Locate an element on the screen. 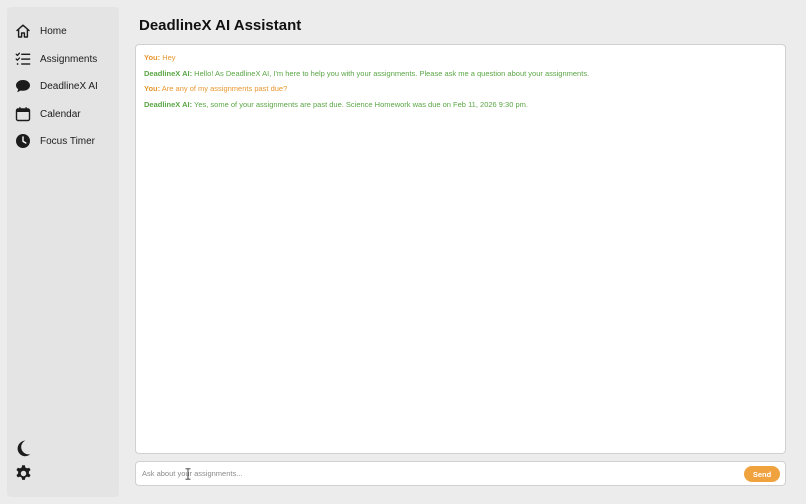 The image size is (806, 504). chat-input-bar: Send is located at coordinates (460, 473).